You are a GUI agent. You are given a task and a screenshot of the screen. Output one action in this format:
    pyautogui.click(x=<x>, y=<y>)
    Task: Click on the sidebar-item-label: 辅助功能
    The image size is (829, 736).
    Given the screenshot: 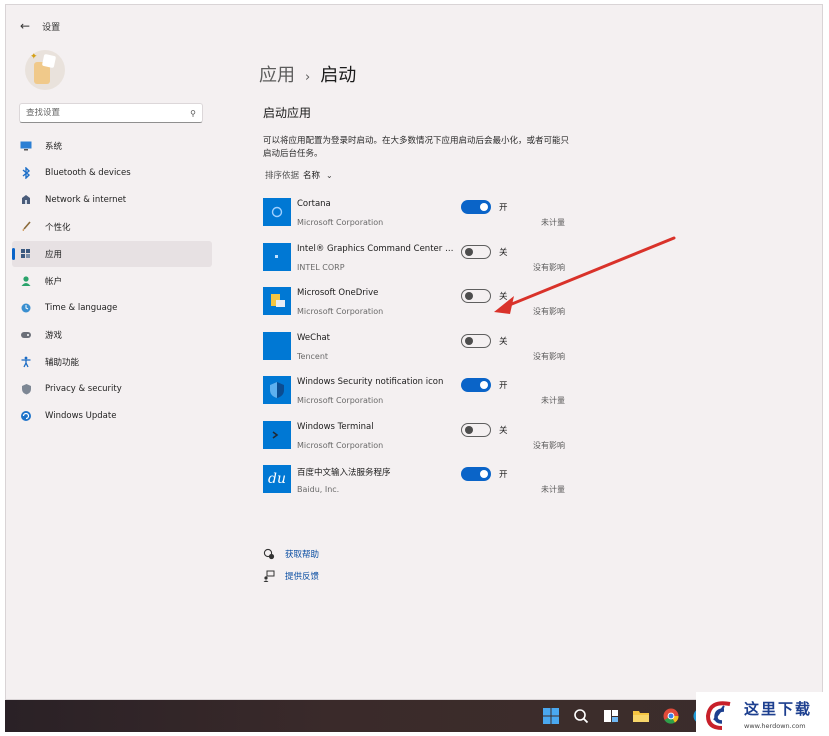 What is the action you would take?
    pyautogui.click(x=62, y=363)
    